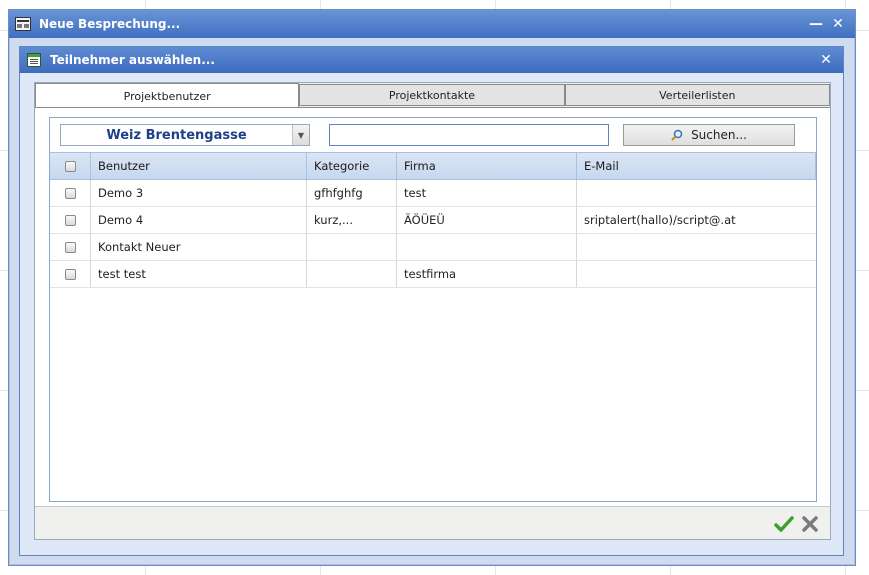 Image resolution: width=869 pixels, height=575 pixels. I want to click on ok-button, so click(784, 524).